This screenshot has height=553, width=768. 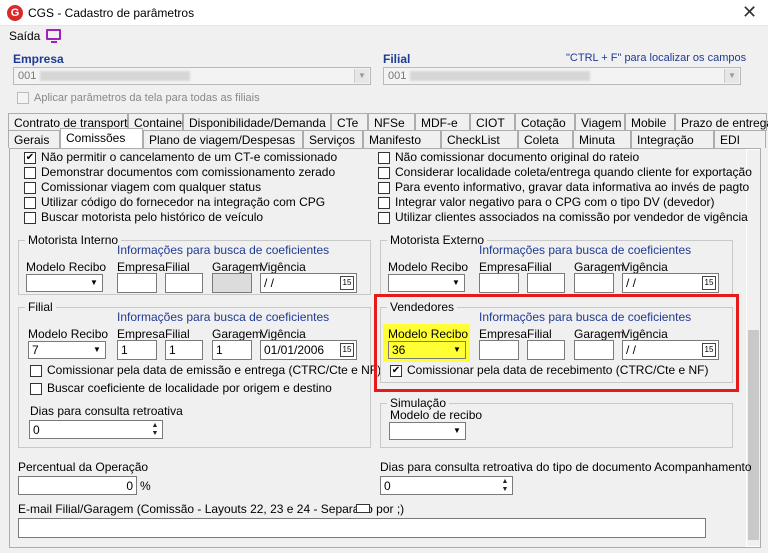 I want to click on date-value: / /, so click(x=631, y=350).